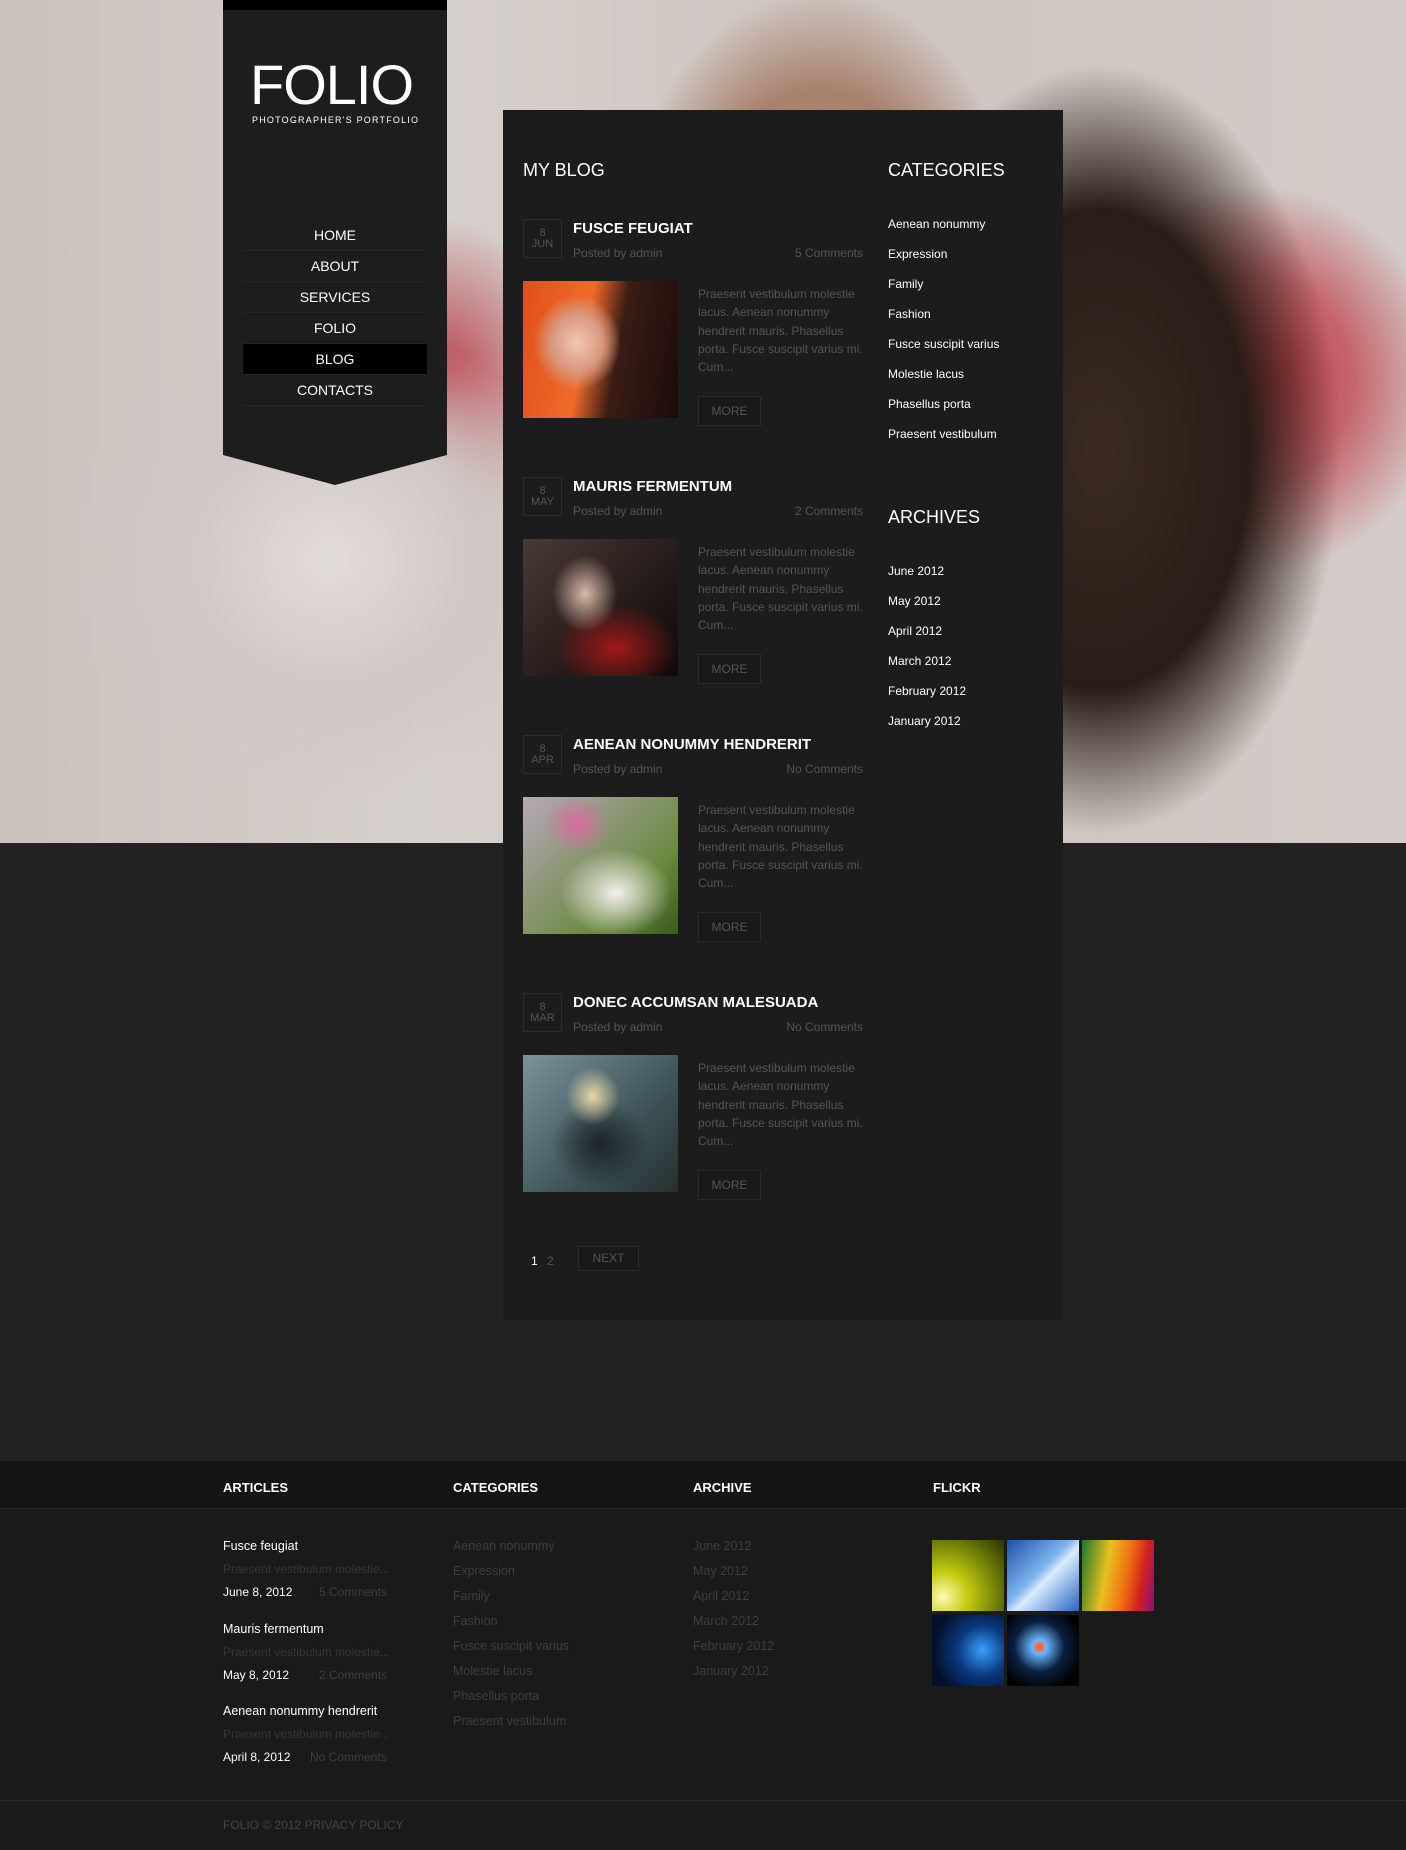  I want to click on post-month: MAY, so click(542, 502).